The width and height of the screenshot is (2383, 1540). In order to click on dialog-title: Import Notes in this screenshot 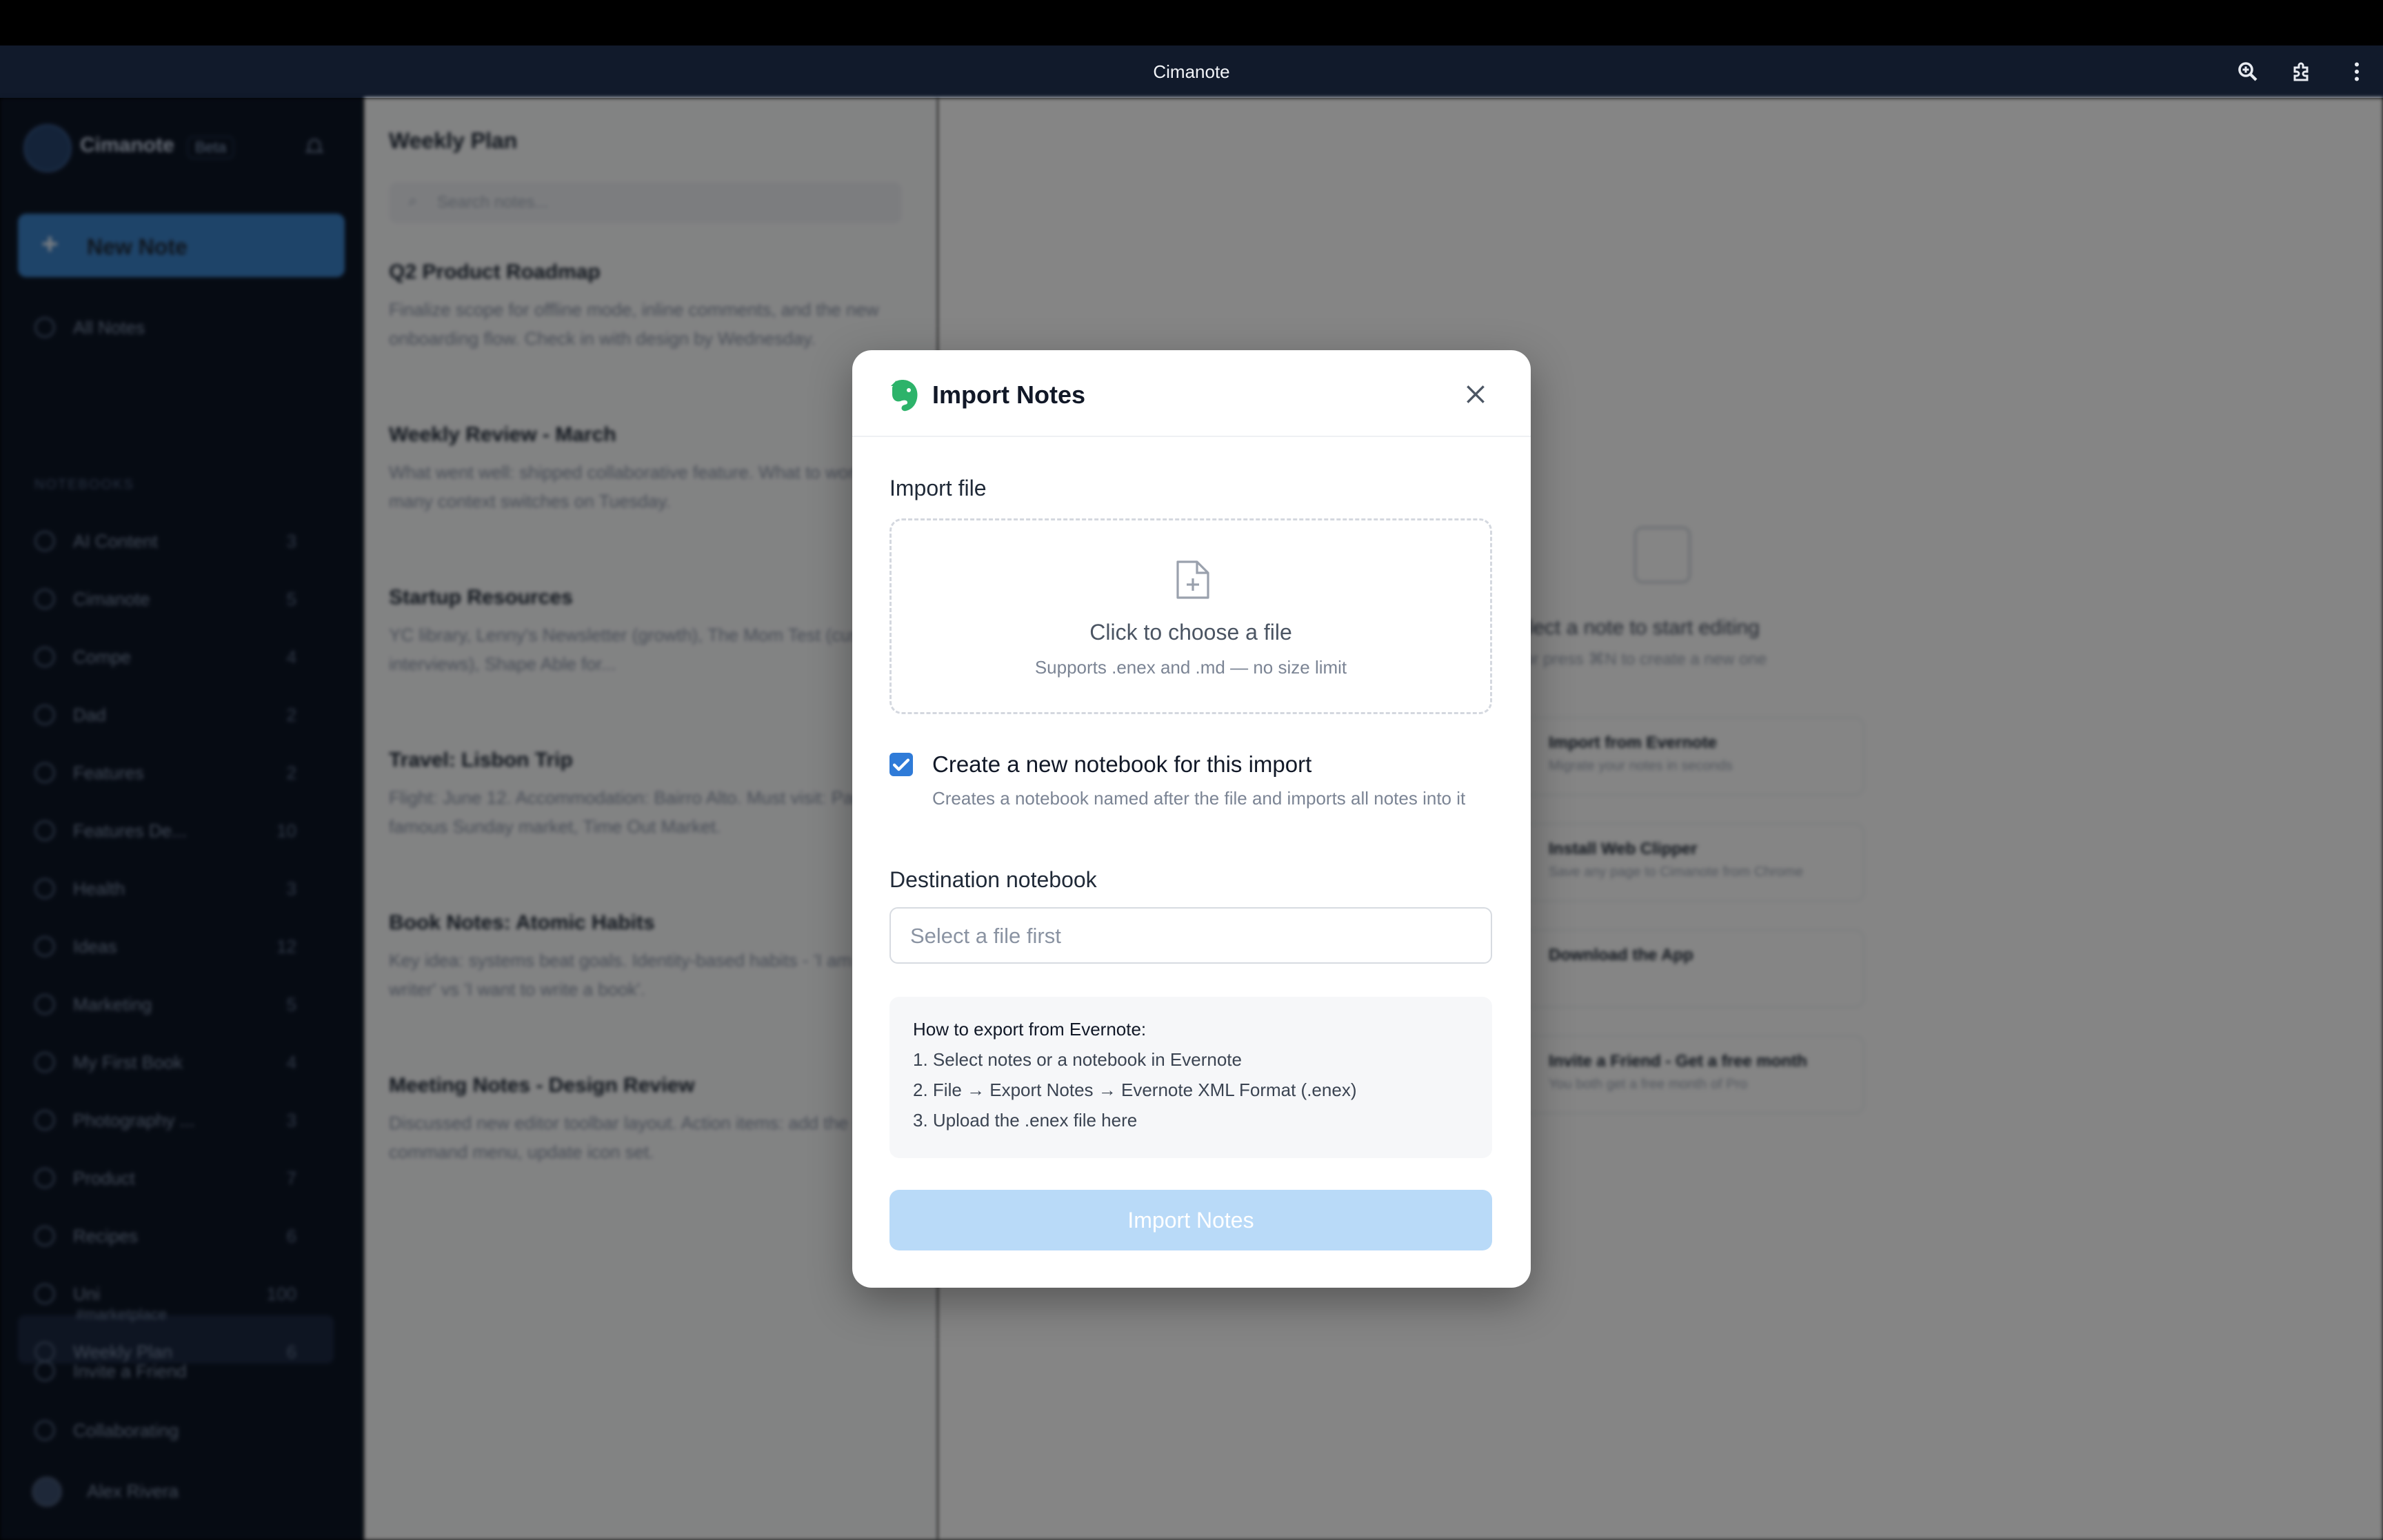, I will do `click(1009, 395)`.